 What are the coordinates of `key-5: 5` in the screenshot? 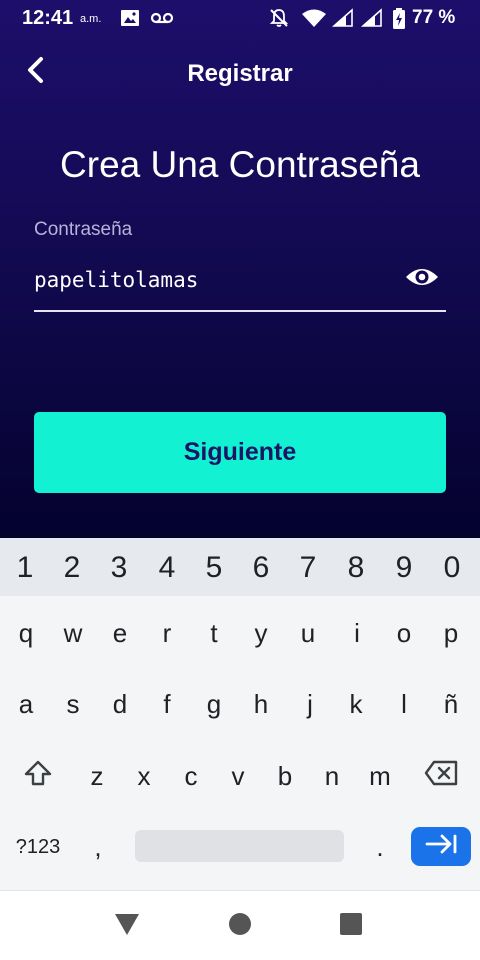 It's located at (214, 568).